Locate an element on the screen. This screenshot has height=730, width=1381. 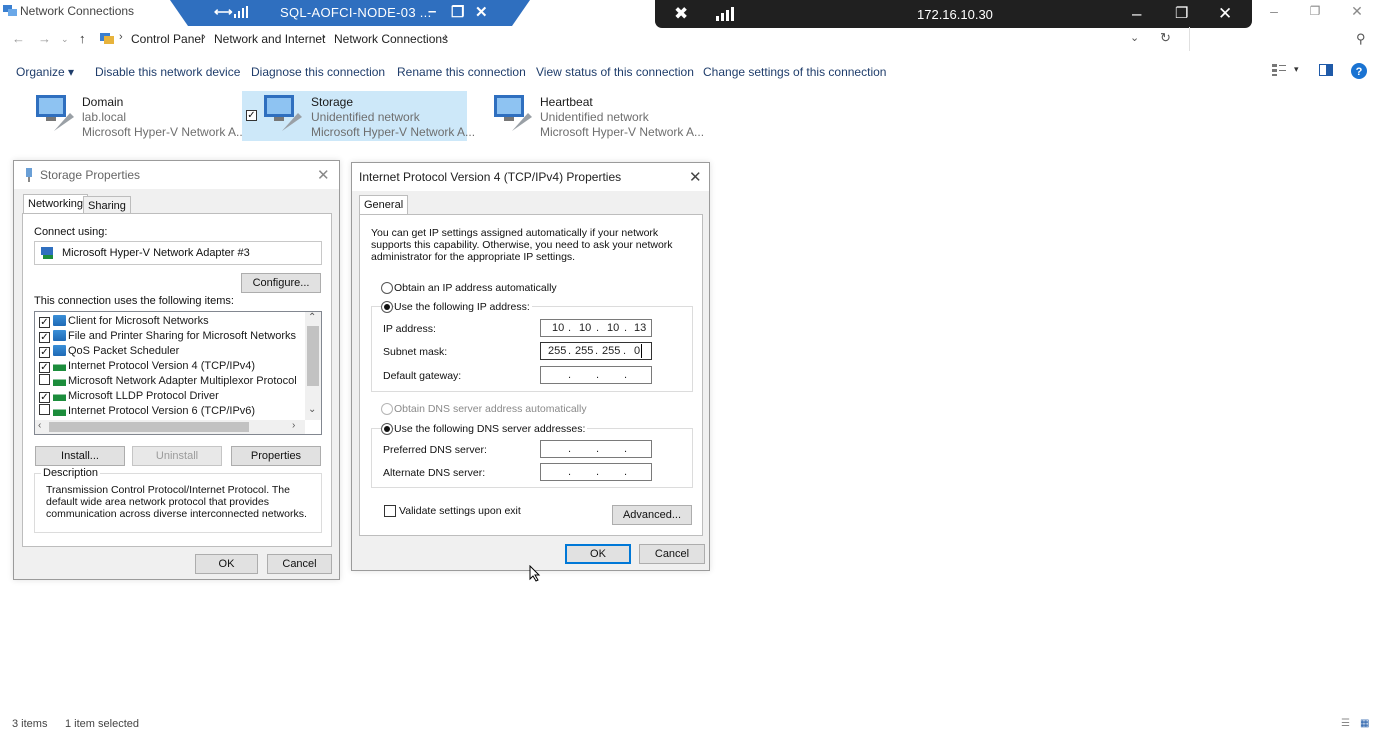
validate-settings-label: Validate settings upon exit is located at coordinates (460, 511).